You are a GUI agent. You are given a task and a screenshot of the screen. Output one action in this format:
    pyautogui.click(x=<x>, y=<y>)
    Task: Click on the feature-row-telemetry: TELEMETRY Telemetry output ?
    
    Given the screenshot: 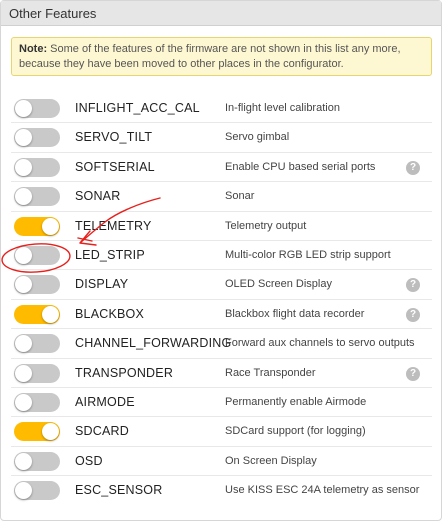 What is the action you would take?
    pyautogui.click(x=221, y=226)
    